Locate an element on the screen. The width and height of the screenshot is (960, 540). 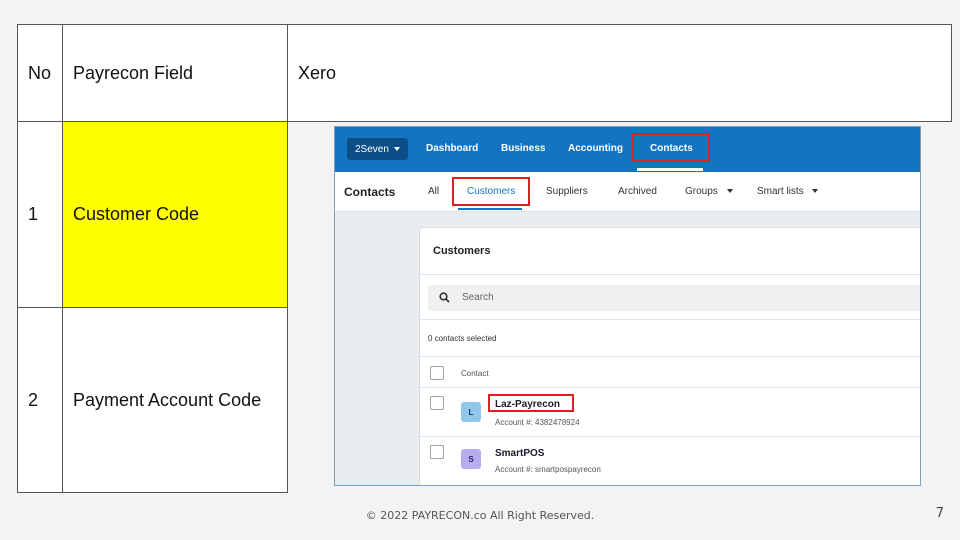
org-name: 2Seven is located at coordinates (372, 149).